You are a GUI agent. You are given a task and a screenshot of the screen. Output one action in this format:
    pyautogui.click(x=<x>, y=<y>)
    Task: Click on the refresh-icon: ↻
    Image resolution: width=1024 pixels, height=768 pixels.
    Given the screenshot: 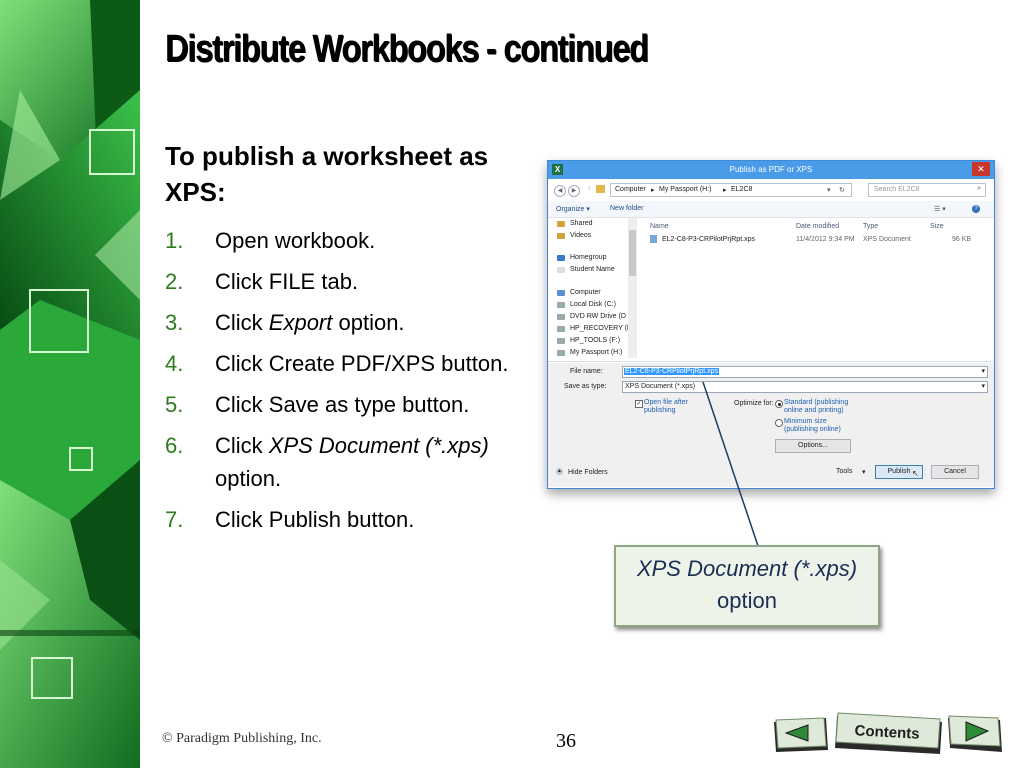 What is the action you would take?
    pyautogui.click(x=842, y=190)
    